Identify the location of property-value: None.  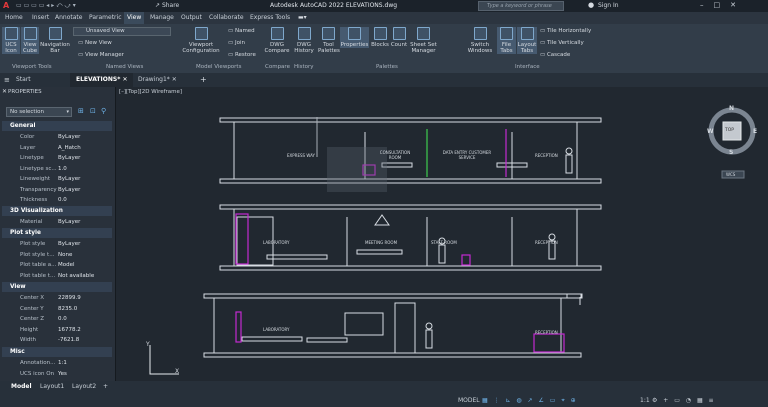
(65, 255).